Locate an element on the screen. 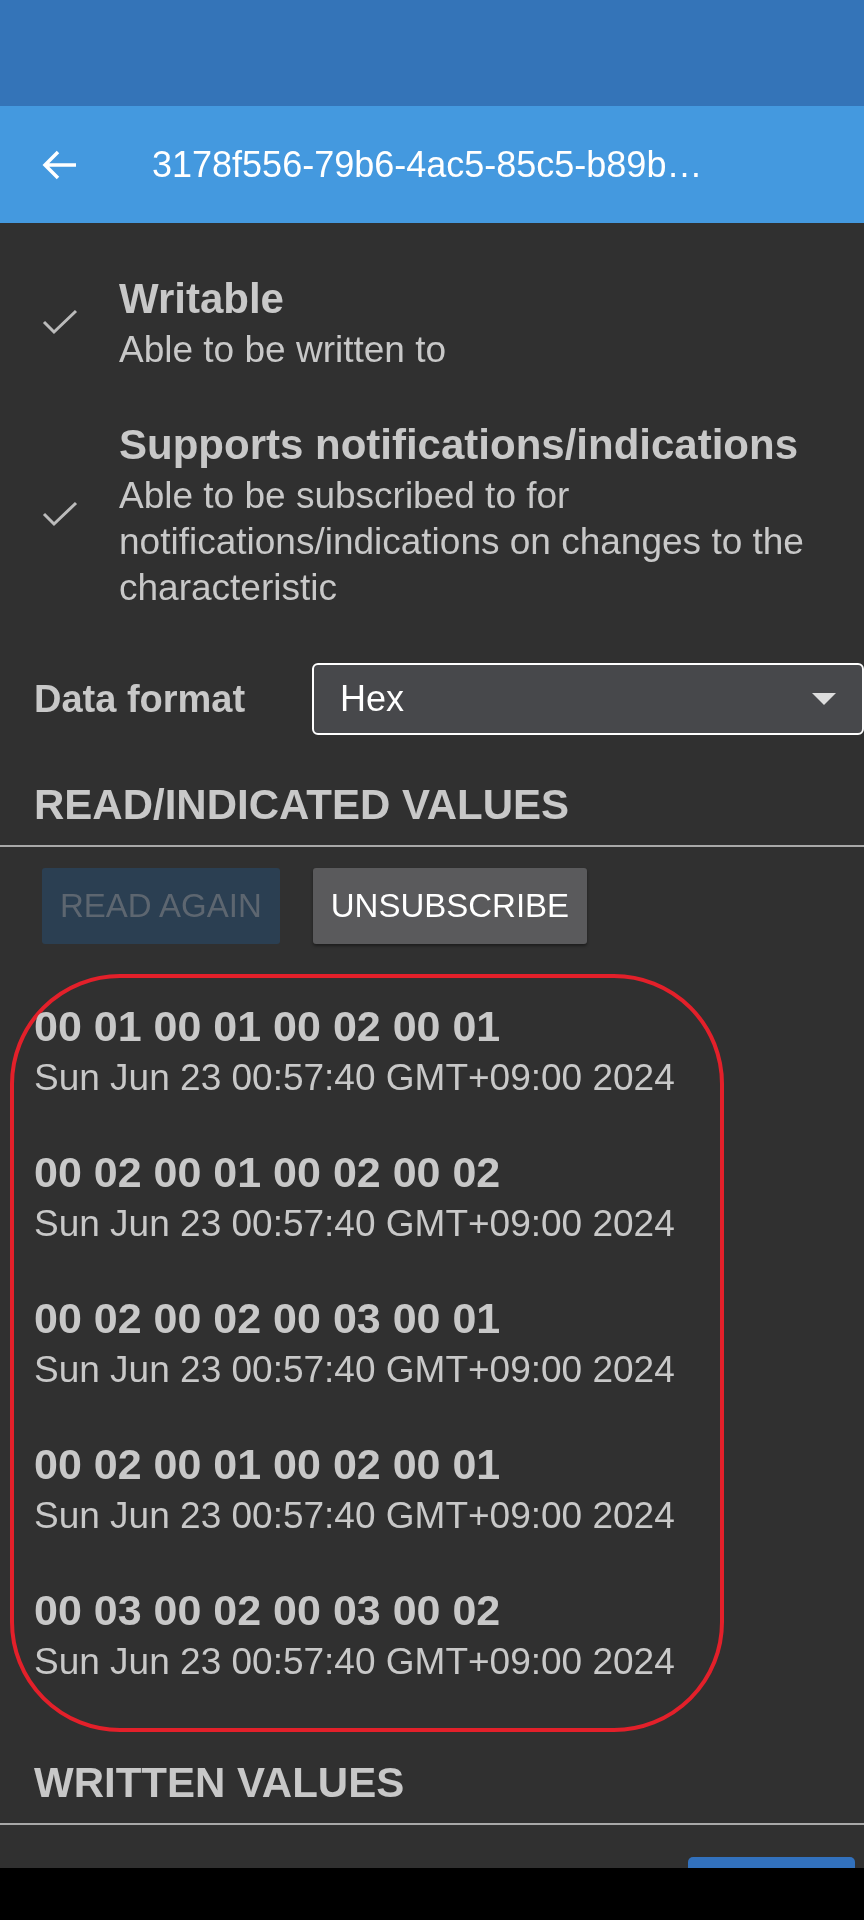  section-heading: WRITTEN VALUES is located at coordinates (219, 1783).